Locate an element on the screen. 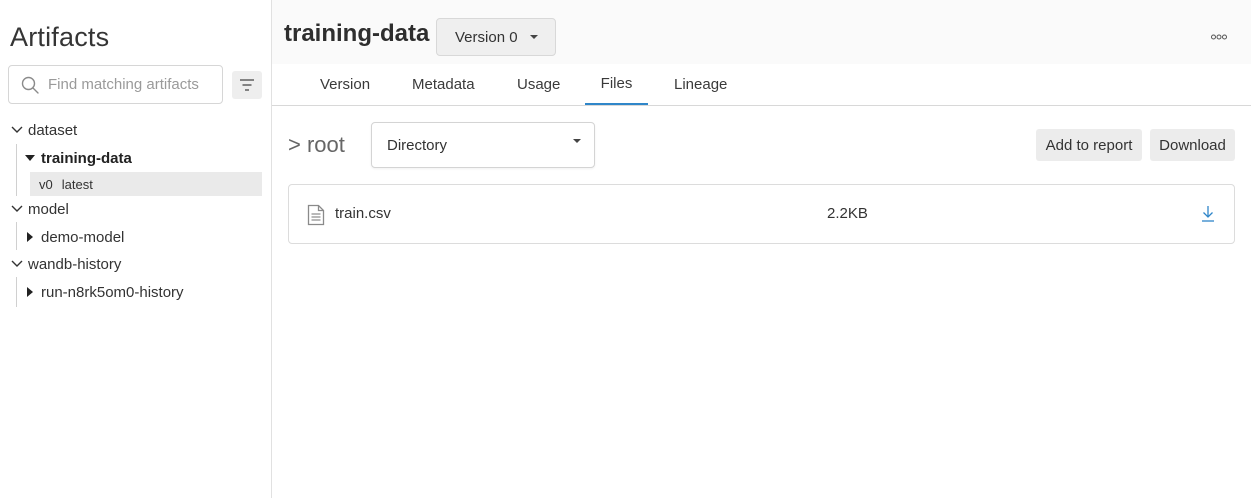  artifact-tabs: Version Metadata Usage Files Lineage is located at coordinates (761, 85).